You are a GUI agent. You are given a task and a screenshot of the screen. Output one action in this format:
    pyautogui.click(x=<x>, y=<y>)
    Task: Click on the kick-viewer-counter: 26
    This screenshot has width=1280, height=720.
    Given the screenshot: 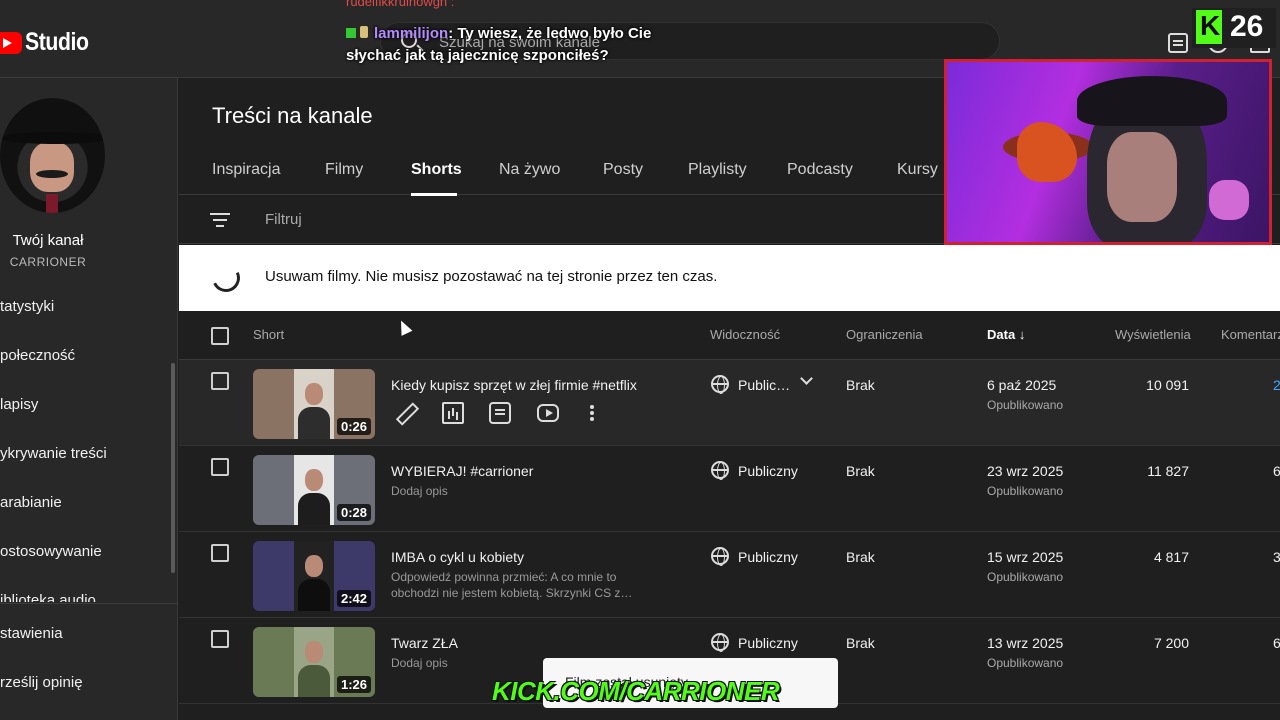 What is the action you would take?
    pyautogui.click(x=1234, y=28)
    